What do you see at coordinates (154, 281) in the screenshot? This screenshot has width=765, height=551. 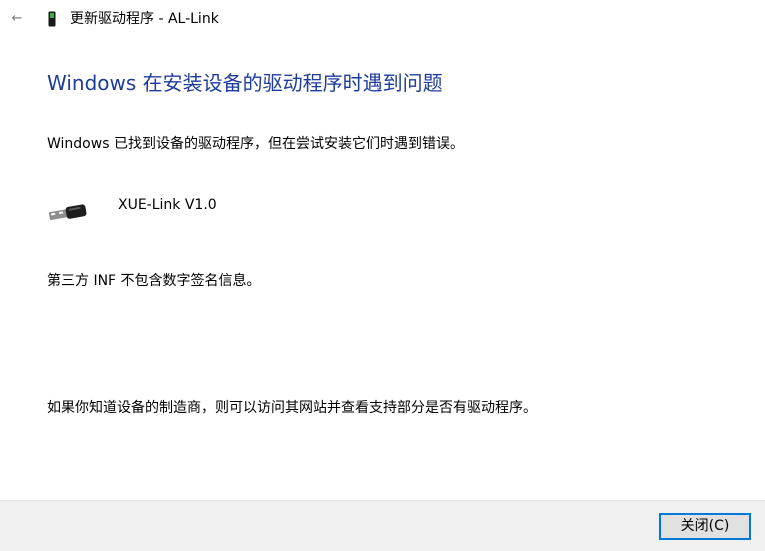 I see `error-detail: 第三方 INF 不包含数字签名信息。` at bounding box center [154, 281].